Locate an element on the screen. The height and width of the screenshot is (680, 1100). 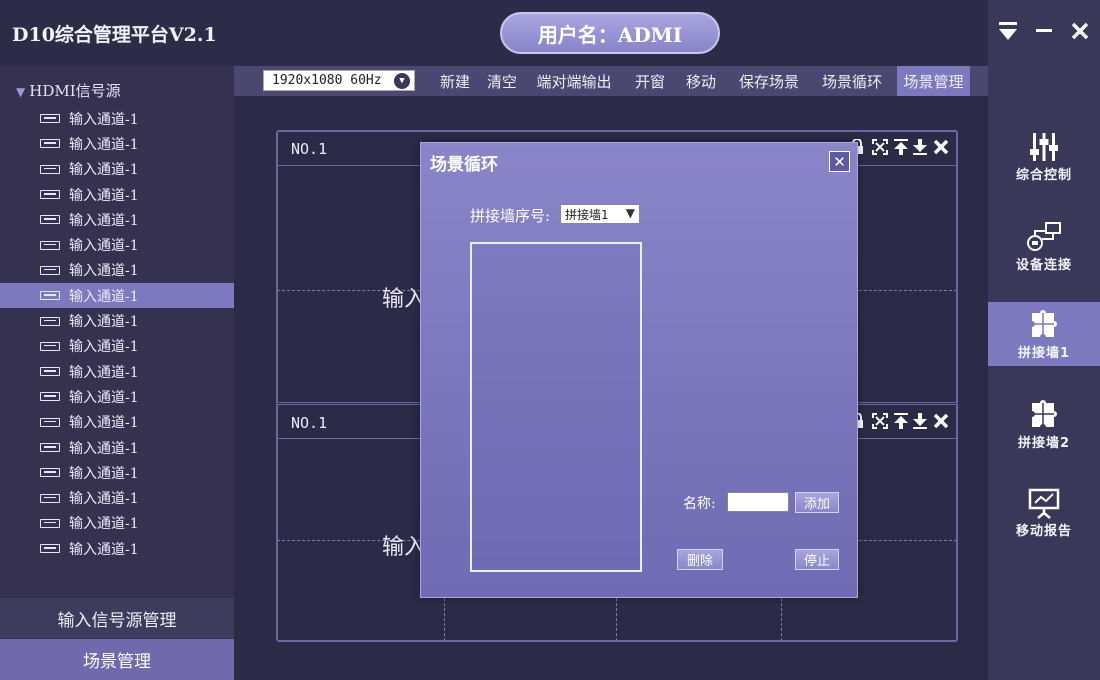
window-controls is located at coordinates (1044, 33).